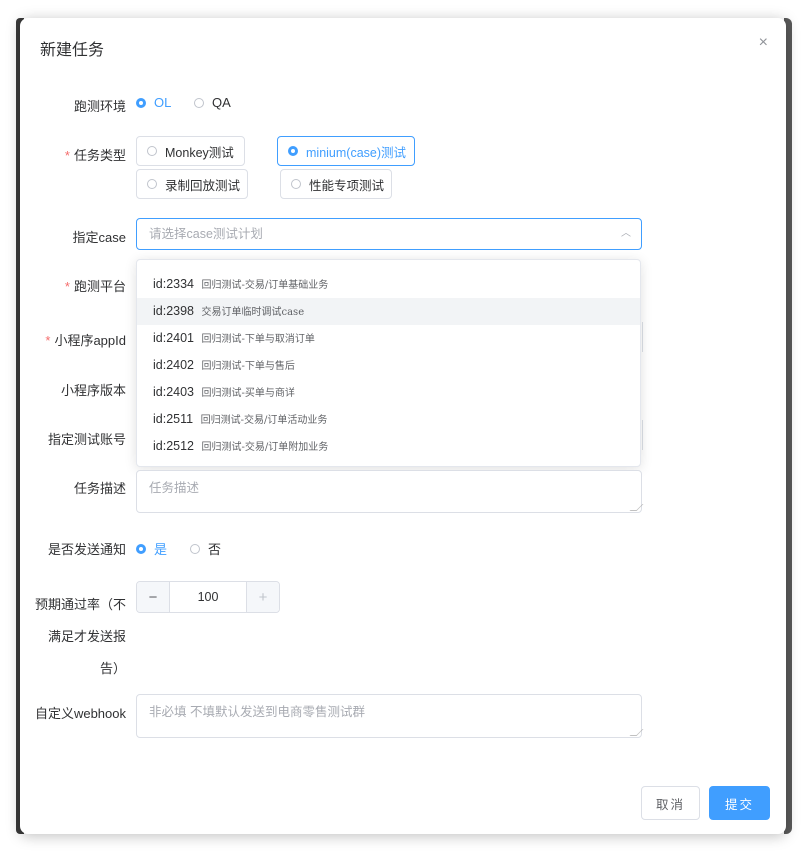 The height and width of the screenshot is (854, 806). Describe the element at coordinates (161, 549) in the screenshot. I see `notify-option-yes: 是` at that location.